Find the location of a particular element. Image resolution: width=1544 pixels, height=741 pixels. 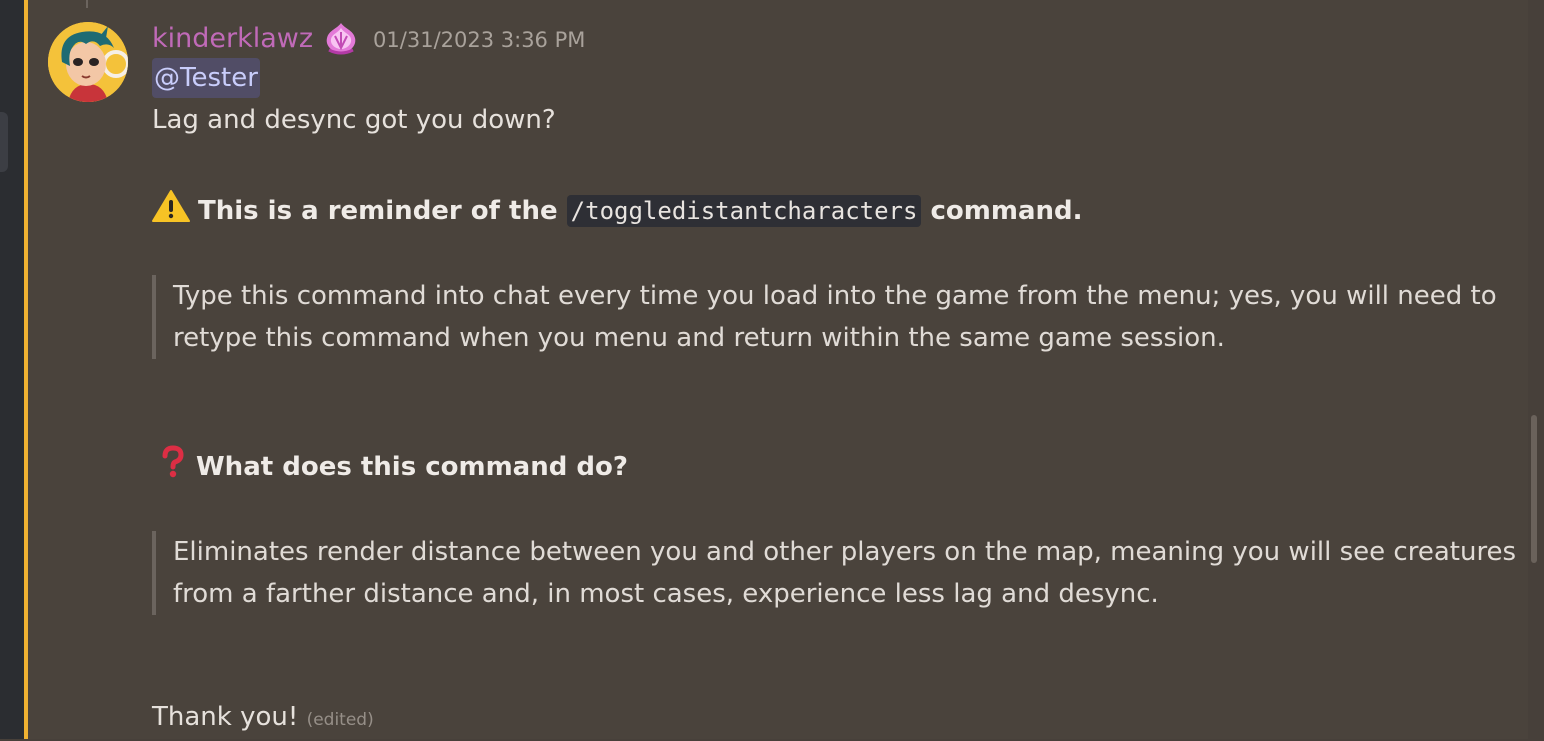

inline-code-command: /toggledistantcharacters is located at coordinates (744, 211).